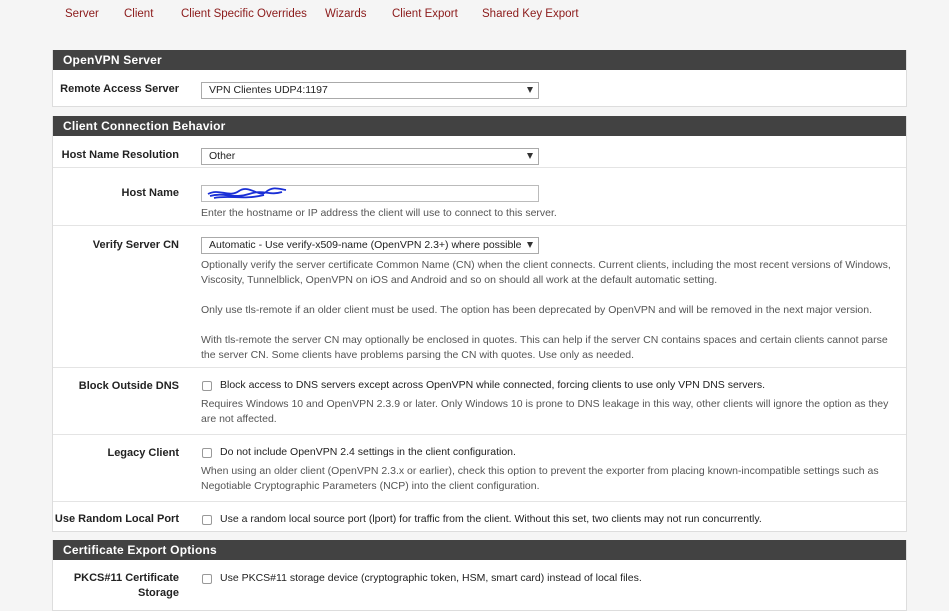  What do you see at coordinates (247, 193) in the screenshot?
I see `redaction-scribble-icon` at bounding box center [247, 193].